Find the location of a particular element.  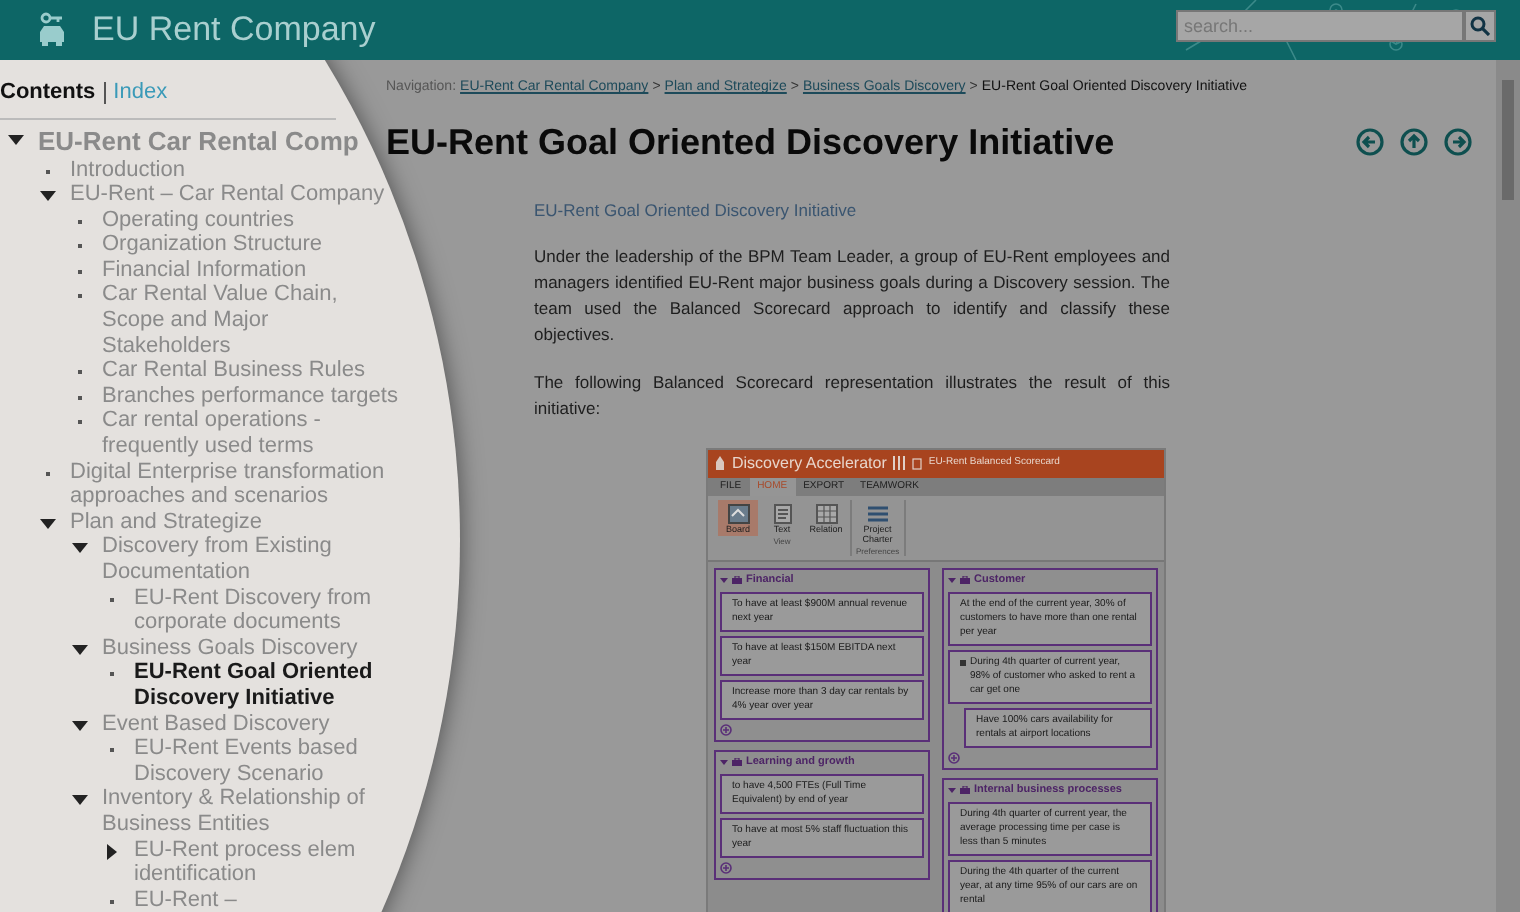

toc-link: EU-Rent Events based Discovery Scenario is located at coordinates (267, 761).